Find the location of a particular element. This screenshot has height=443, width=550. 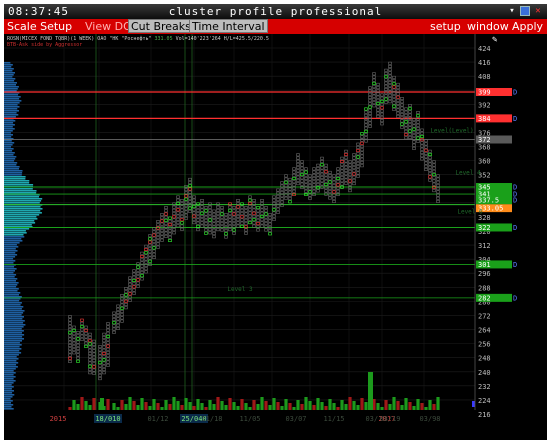

cut-breaks-tab: Cut Breaks is located at coordinates (161, 26).